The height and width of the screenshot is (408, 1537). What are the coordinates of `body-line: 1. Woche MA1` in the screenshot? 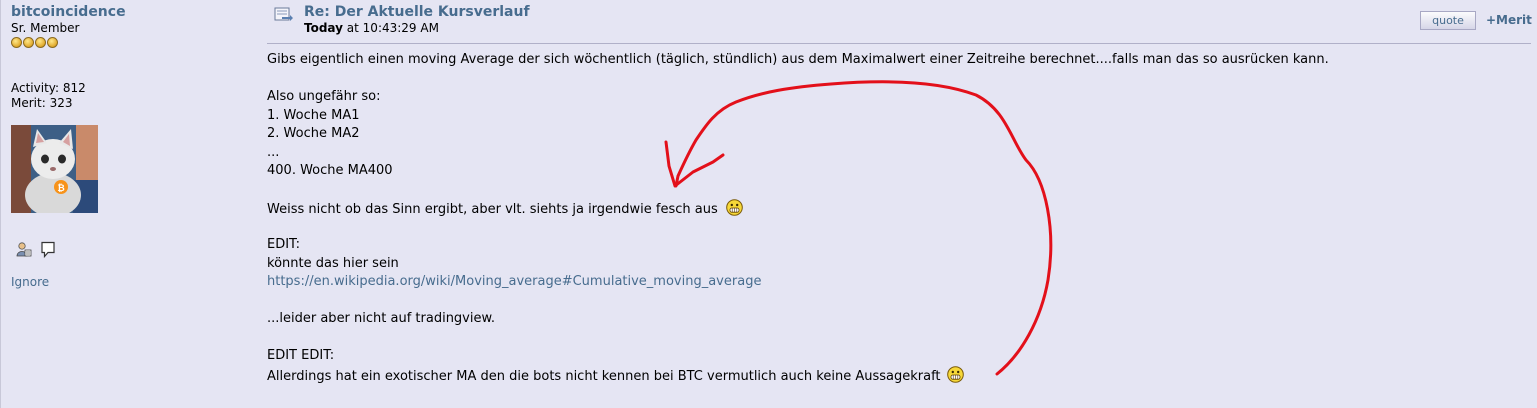 It's located at (313, 115).